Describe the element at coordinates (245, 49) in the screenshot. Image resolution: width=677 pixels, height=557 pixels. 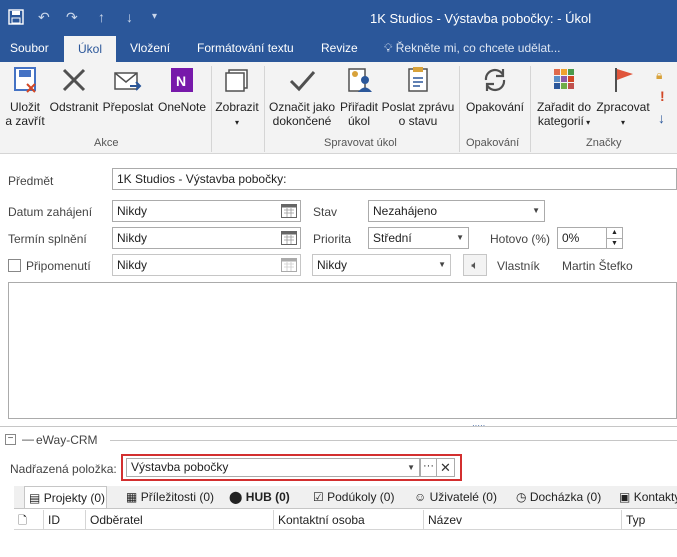
I see `tab-formatovani-textu: Formátování textu` at that location.